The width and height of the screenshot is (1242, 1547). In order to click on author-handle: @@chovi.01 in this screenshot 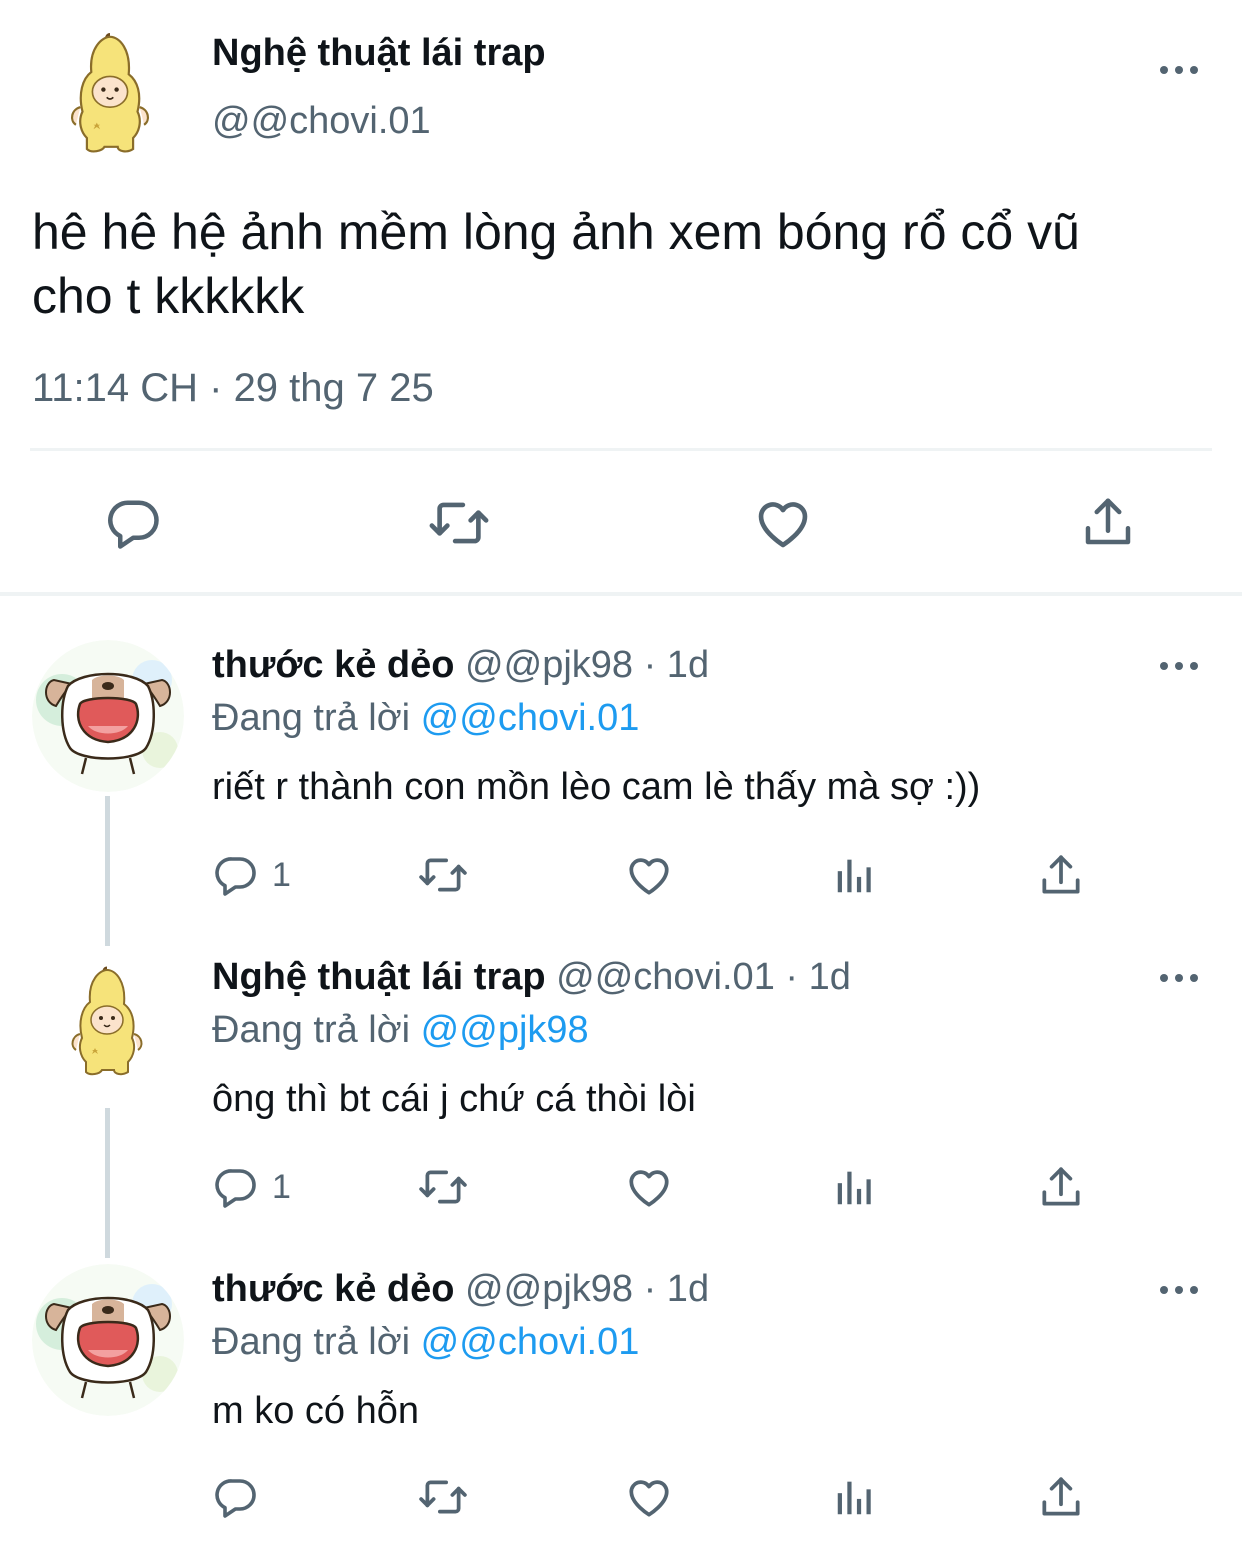, I will do `click(321, 121)`.